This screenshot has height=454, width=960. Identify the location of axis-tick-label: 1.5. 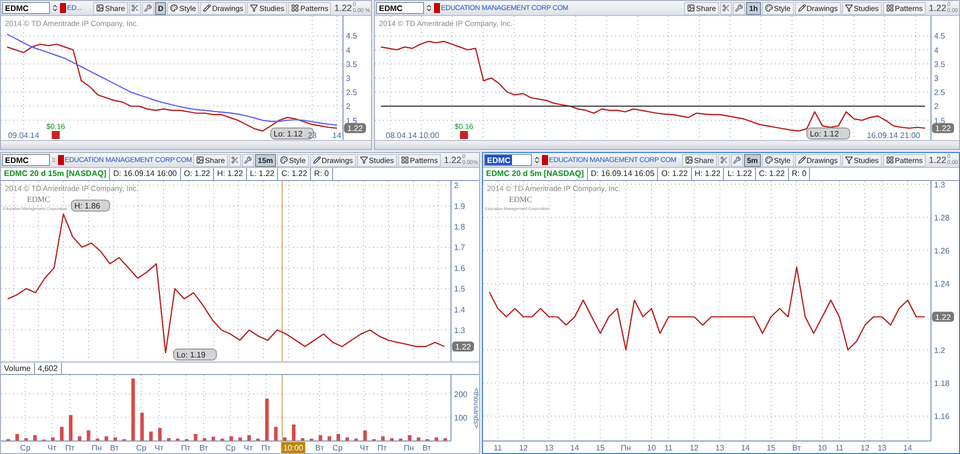
(940, 121).